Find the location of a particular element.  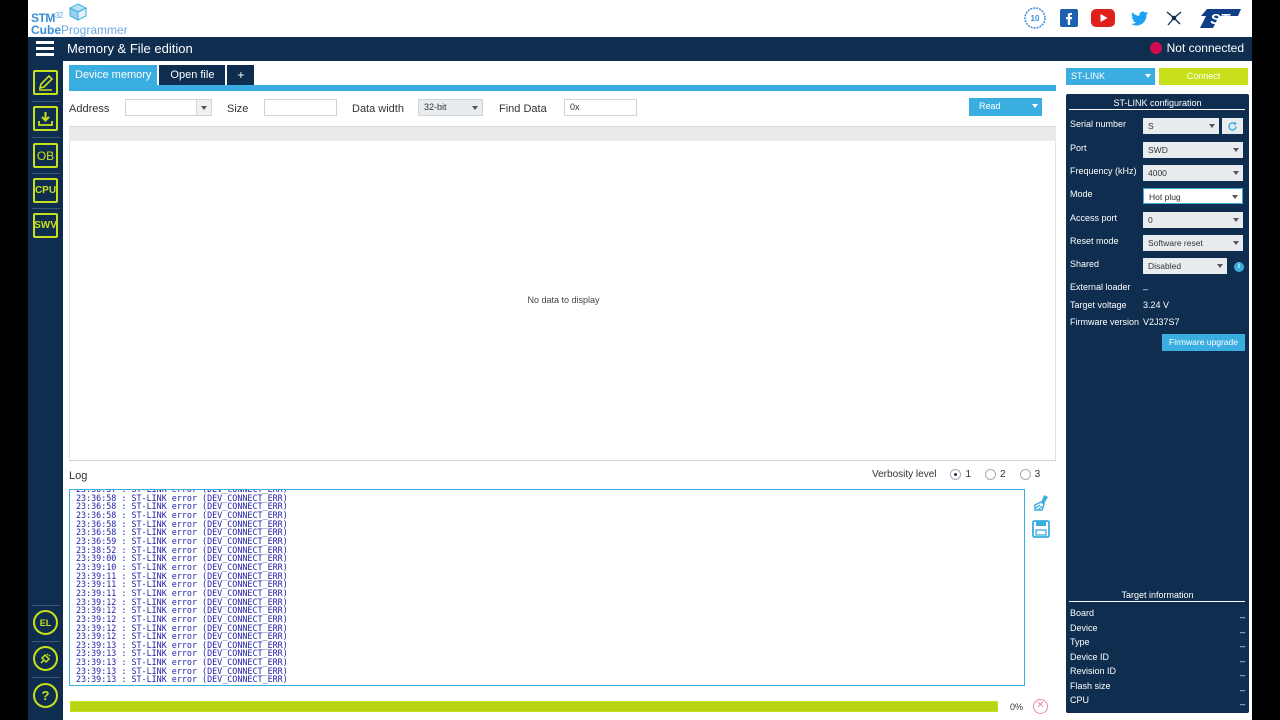

download-icon is located at coordinates (45, 119).